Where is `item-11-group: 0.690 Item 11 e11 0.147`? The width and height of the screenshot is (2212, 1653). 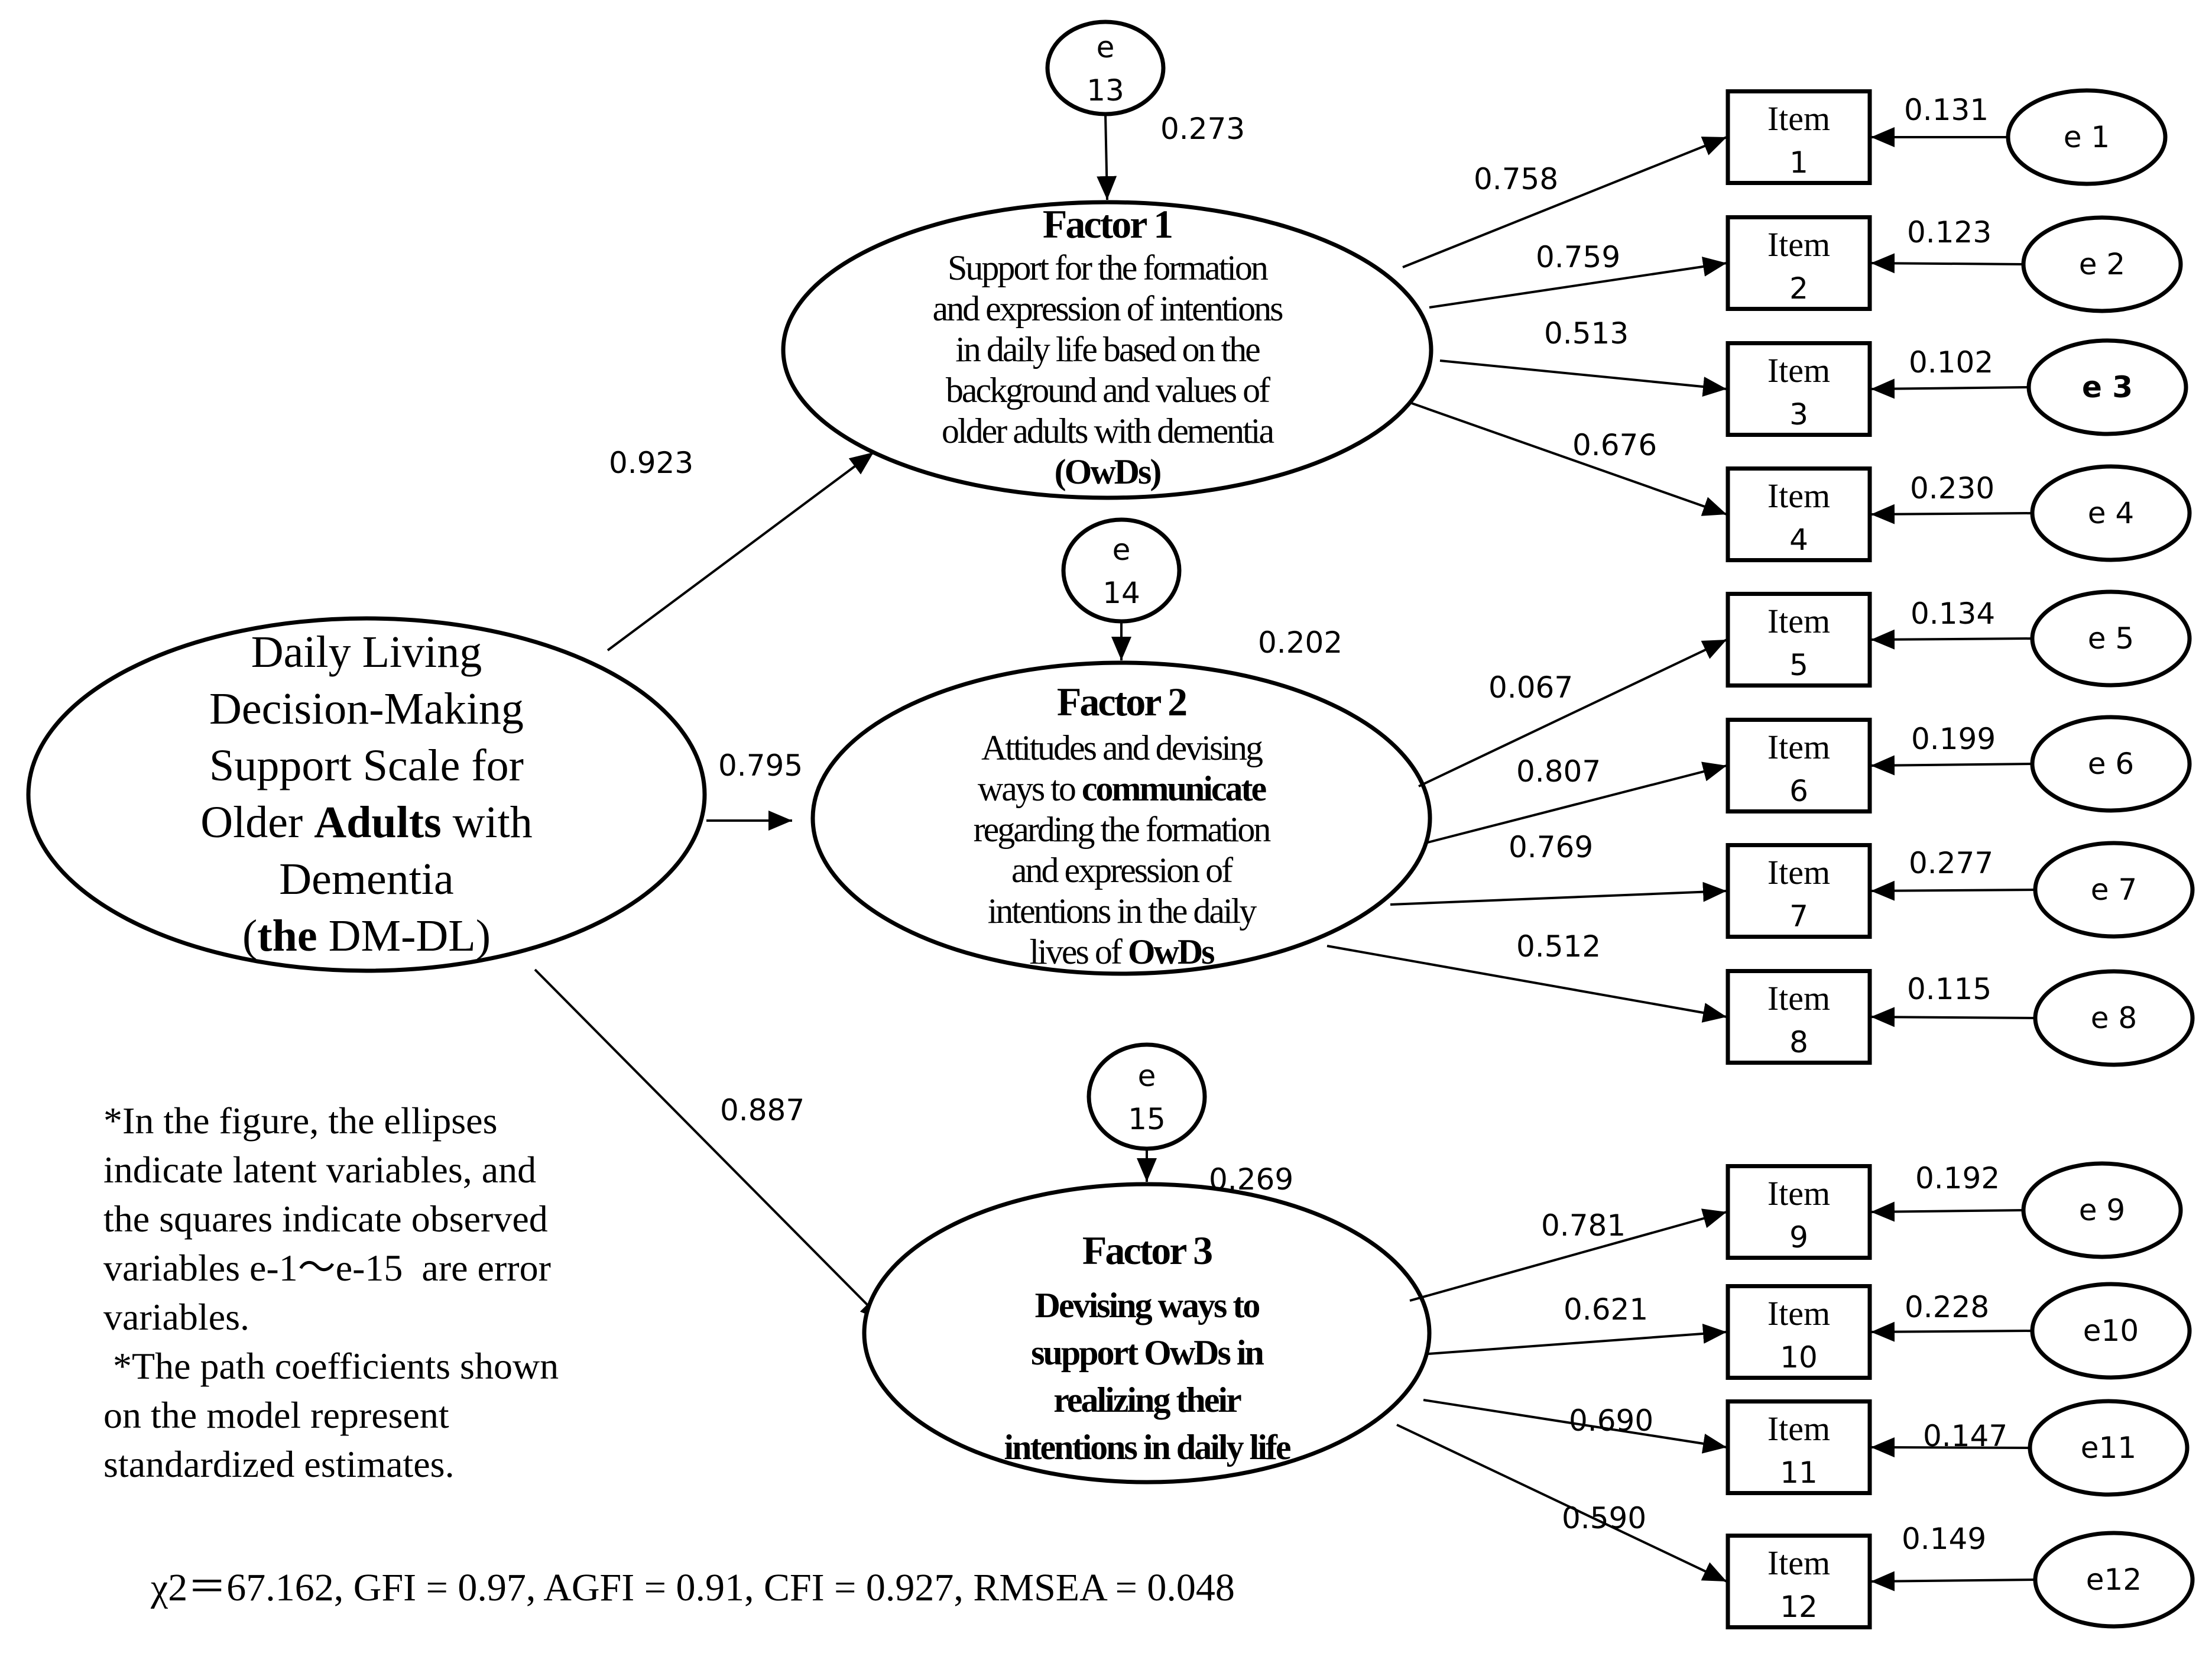
item-11-group: 0.690 Item 11 e11 0.147 is located at coordinates (1806, 1448).